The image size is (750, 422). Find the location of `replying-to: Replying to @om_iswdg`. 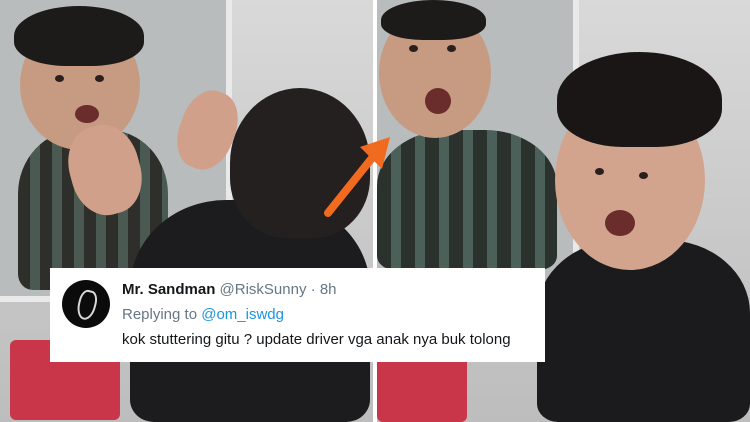

replying-to: Replying to @om_iswdg is located at coordinates (203, 314).